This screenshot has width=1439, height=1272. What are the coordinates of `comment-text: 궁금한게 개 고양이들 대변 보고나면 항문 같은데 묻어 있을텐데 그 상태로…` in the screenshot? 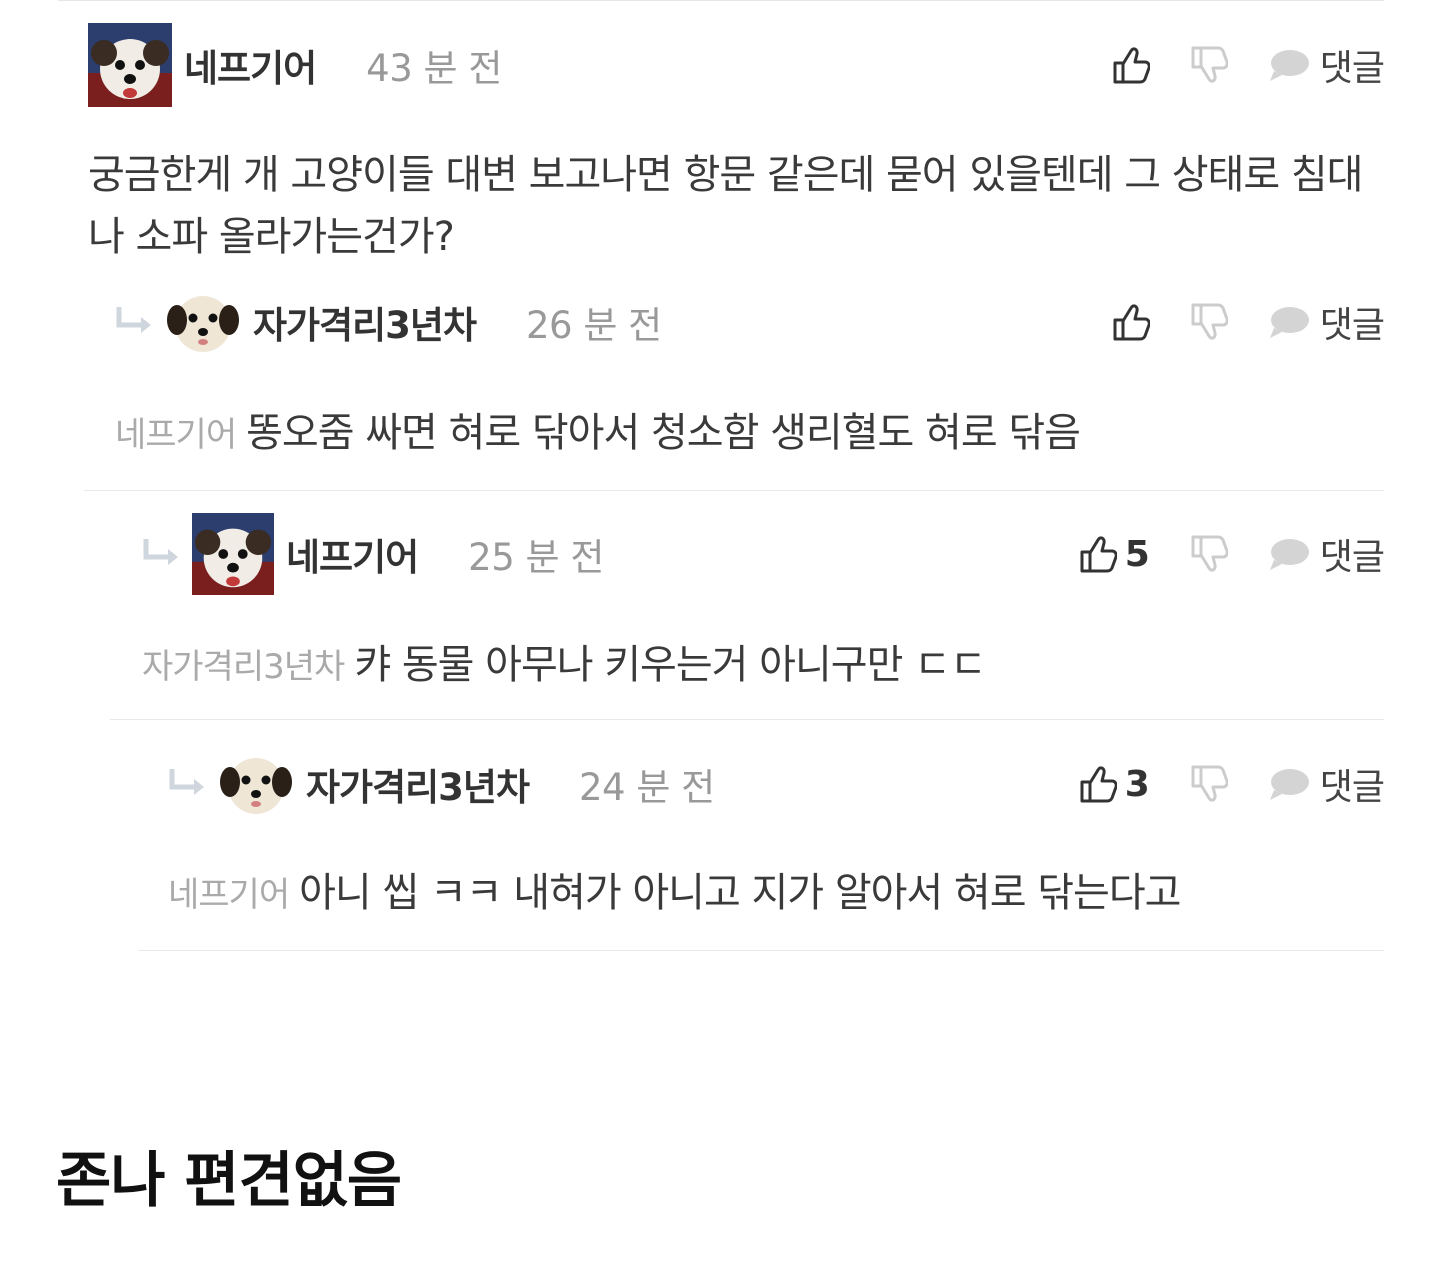 It's located at (725, 206).